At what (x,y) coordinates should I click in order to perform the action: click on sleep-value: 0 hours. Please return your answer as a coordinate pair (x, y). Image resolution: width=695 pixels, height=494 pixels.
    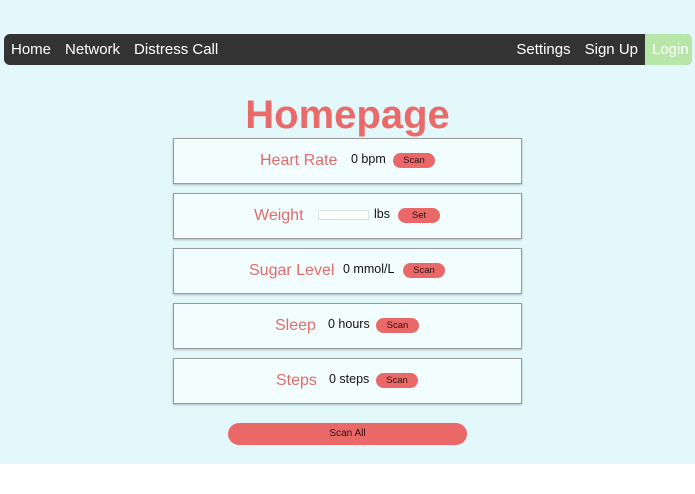
    Looking at the image, I should click on (349, 324).